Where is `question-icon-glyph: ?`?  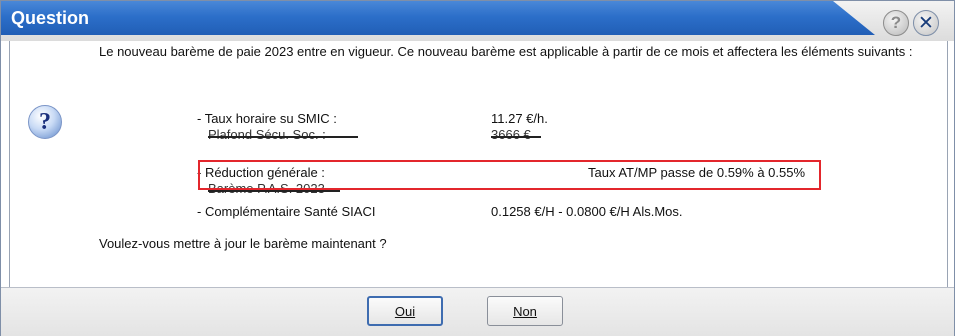 question-icon-glyph: ? is located at coordinates (45, 121).